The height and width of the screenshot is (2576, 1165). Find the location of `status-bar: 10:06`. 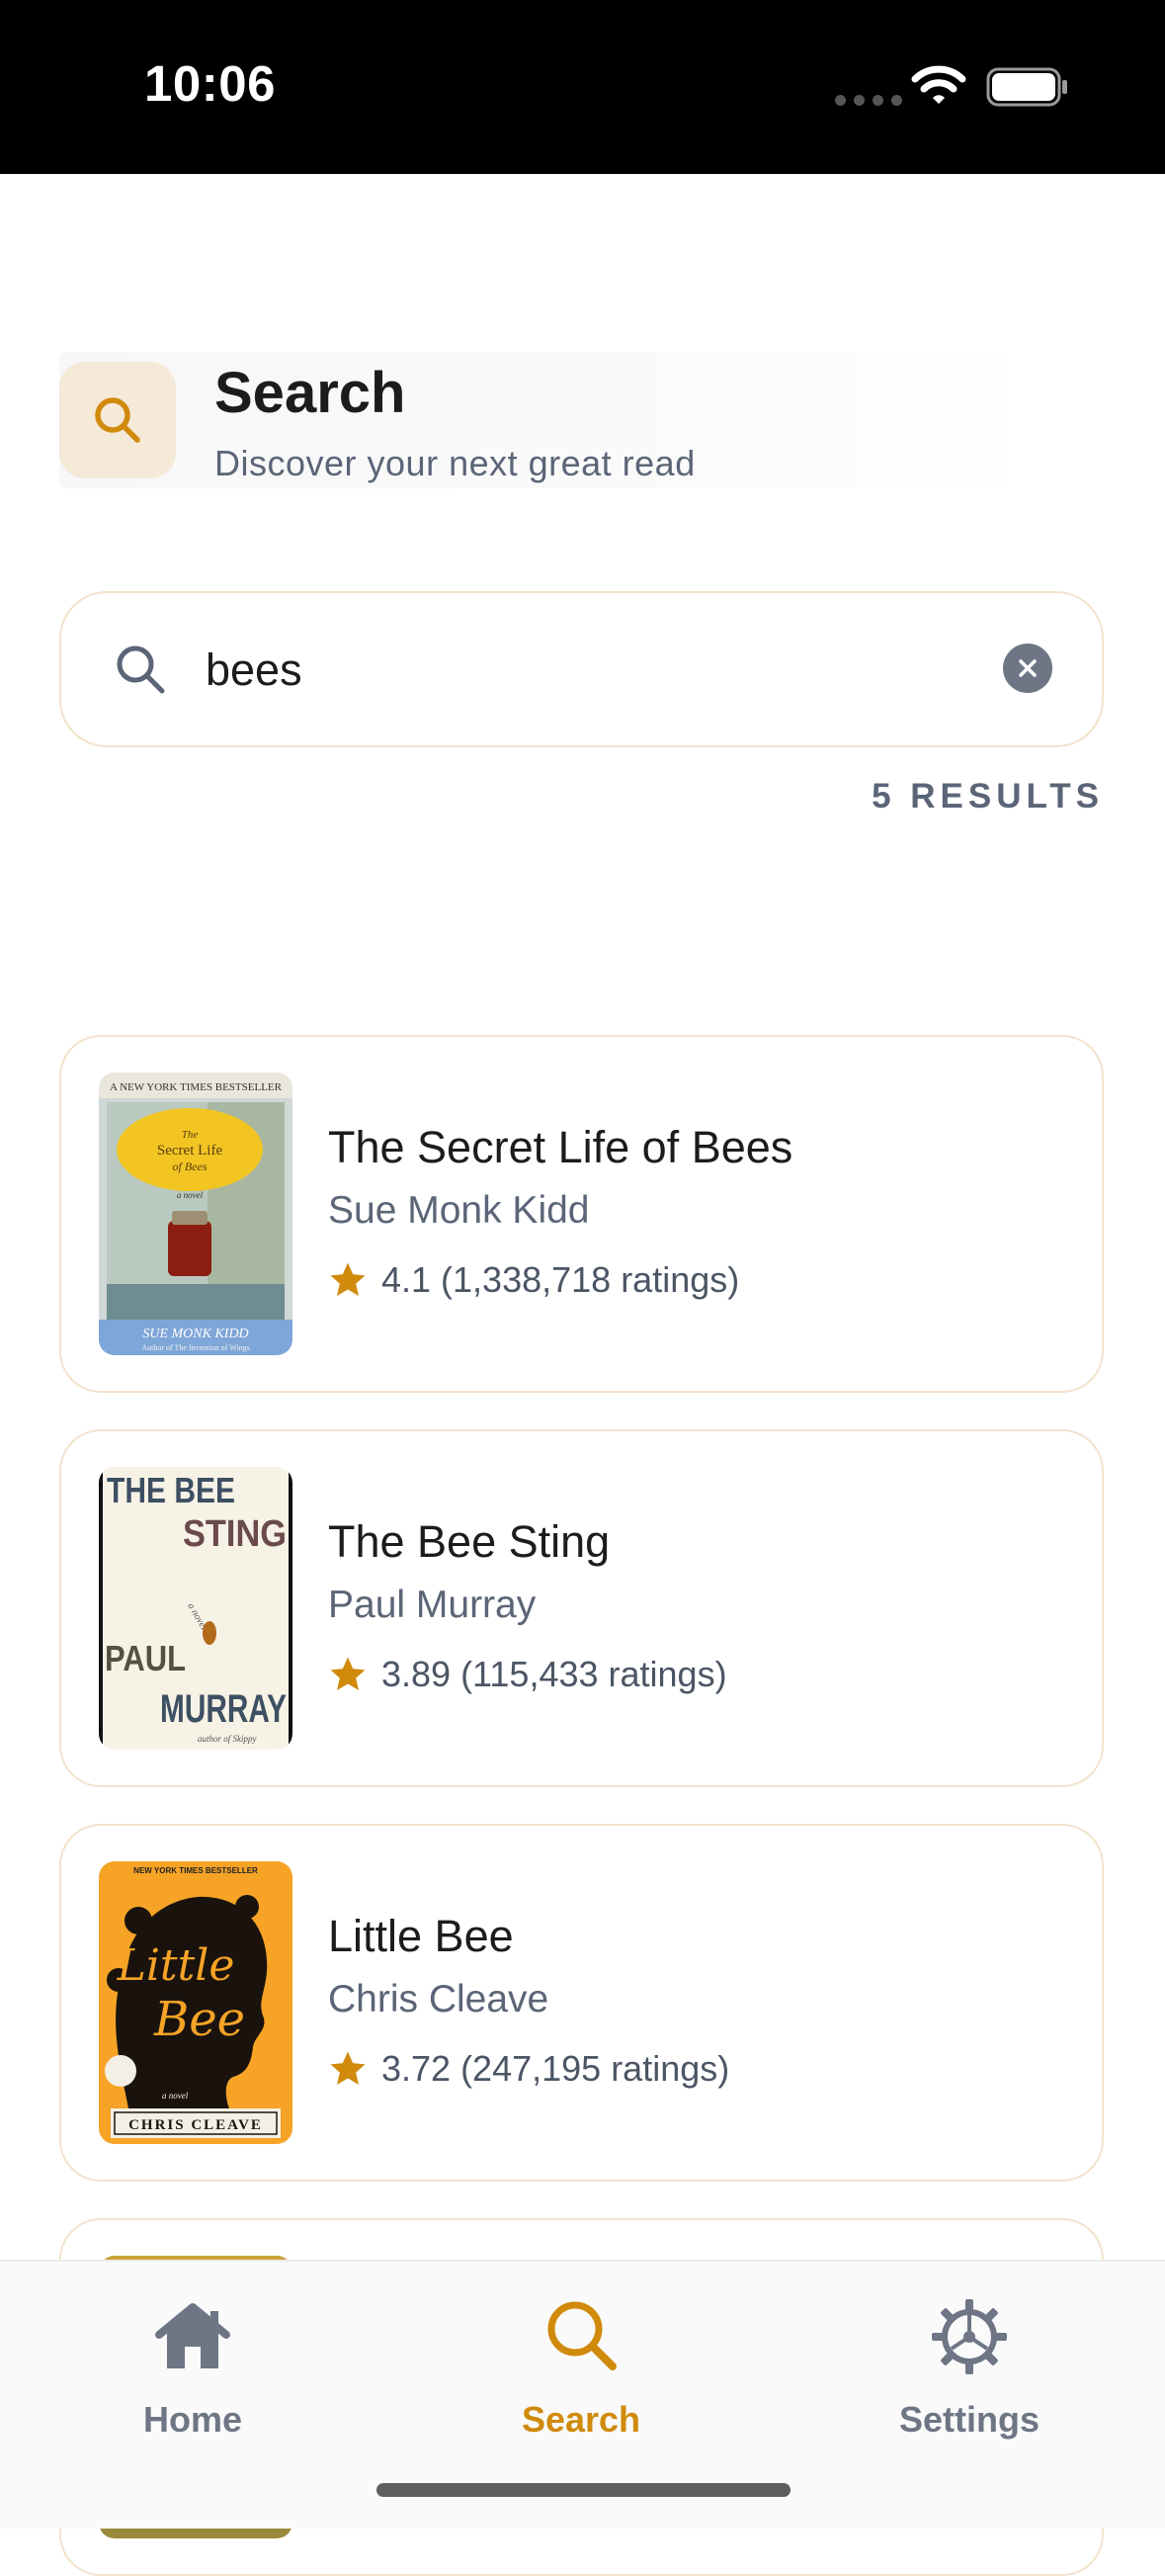

status-bar: 10:06 is located at coordinates (582, 87).